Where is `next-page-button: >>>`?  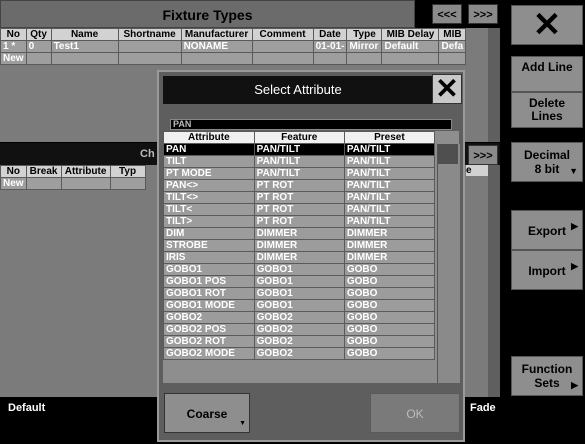 next-page-button: >>> is located at coordinates (483, 14).